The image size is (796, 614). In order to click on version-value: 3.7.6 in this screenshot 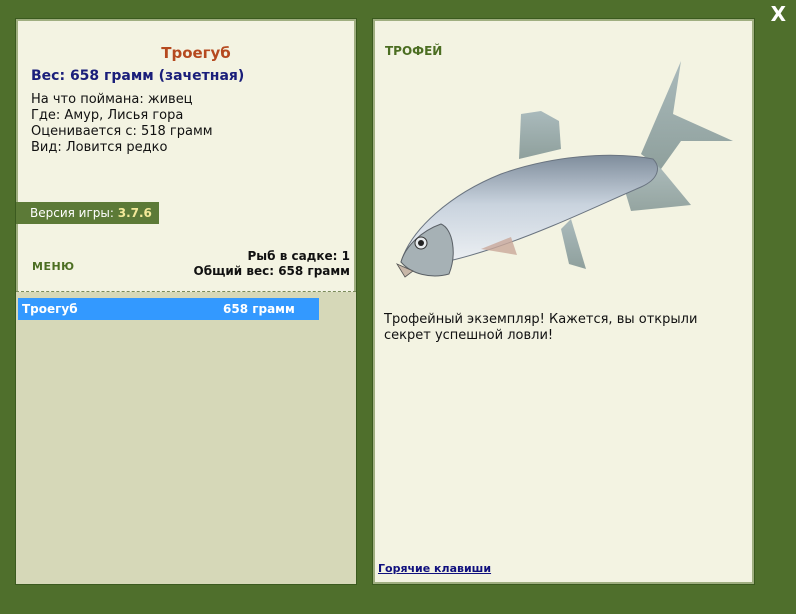, I will do `click(134, 213)`.